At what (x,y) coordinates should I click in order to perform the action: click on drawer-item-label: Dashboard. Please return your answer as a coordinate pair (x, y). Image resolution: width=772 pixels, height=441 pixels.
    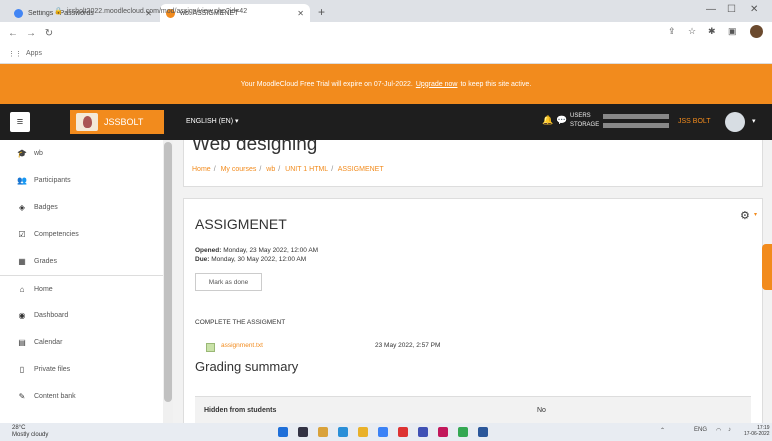
    Looking at the image, I should click on (51, 315).